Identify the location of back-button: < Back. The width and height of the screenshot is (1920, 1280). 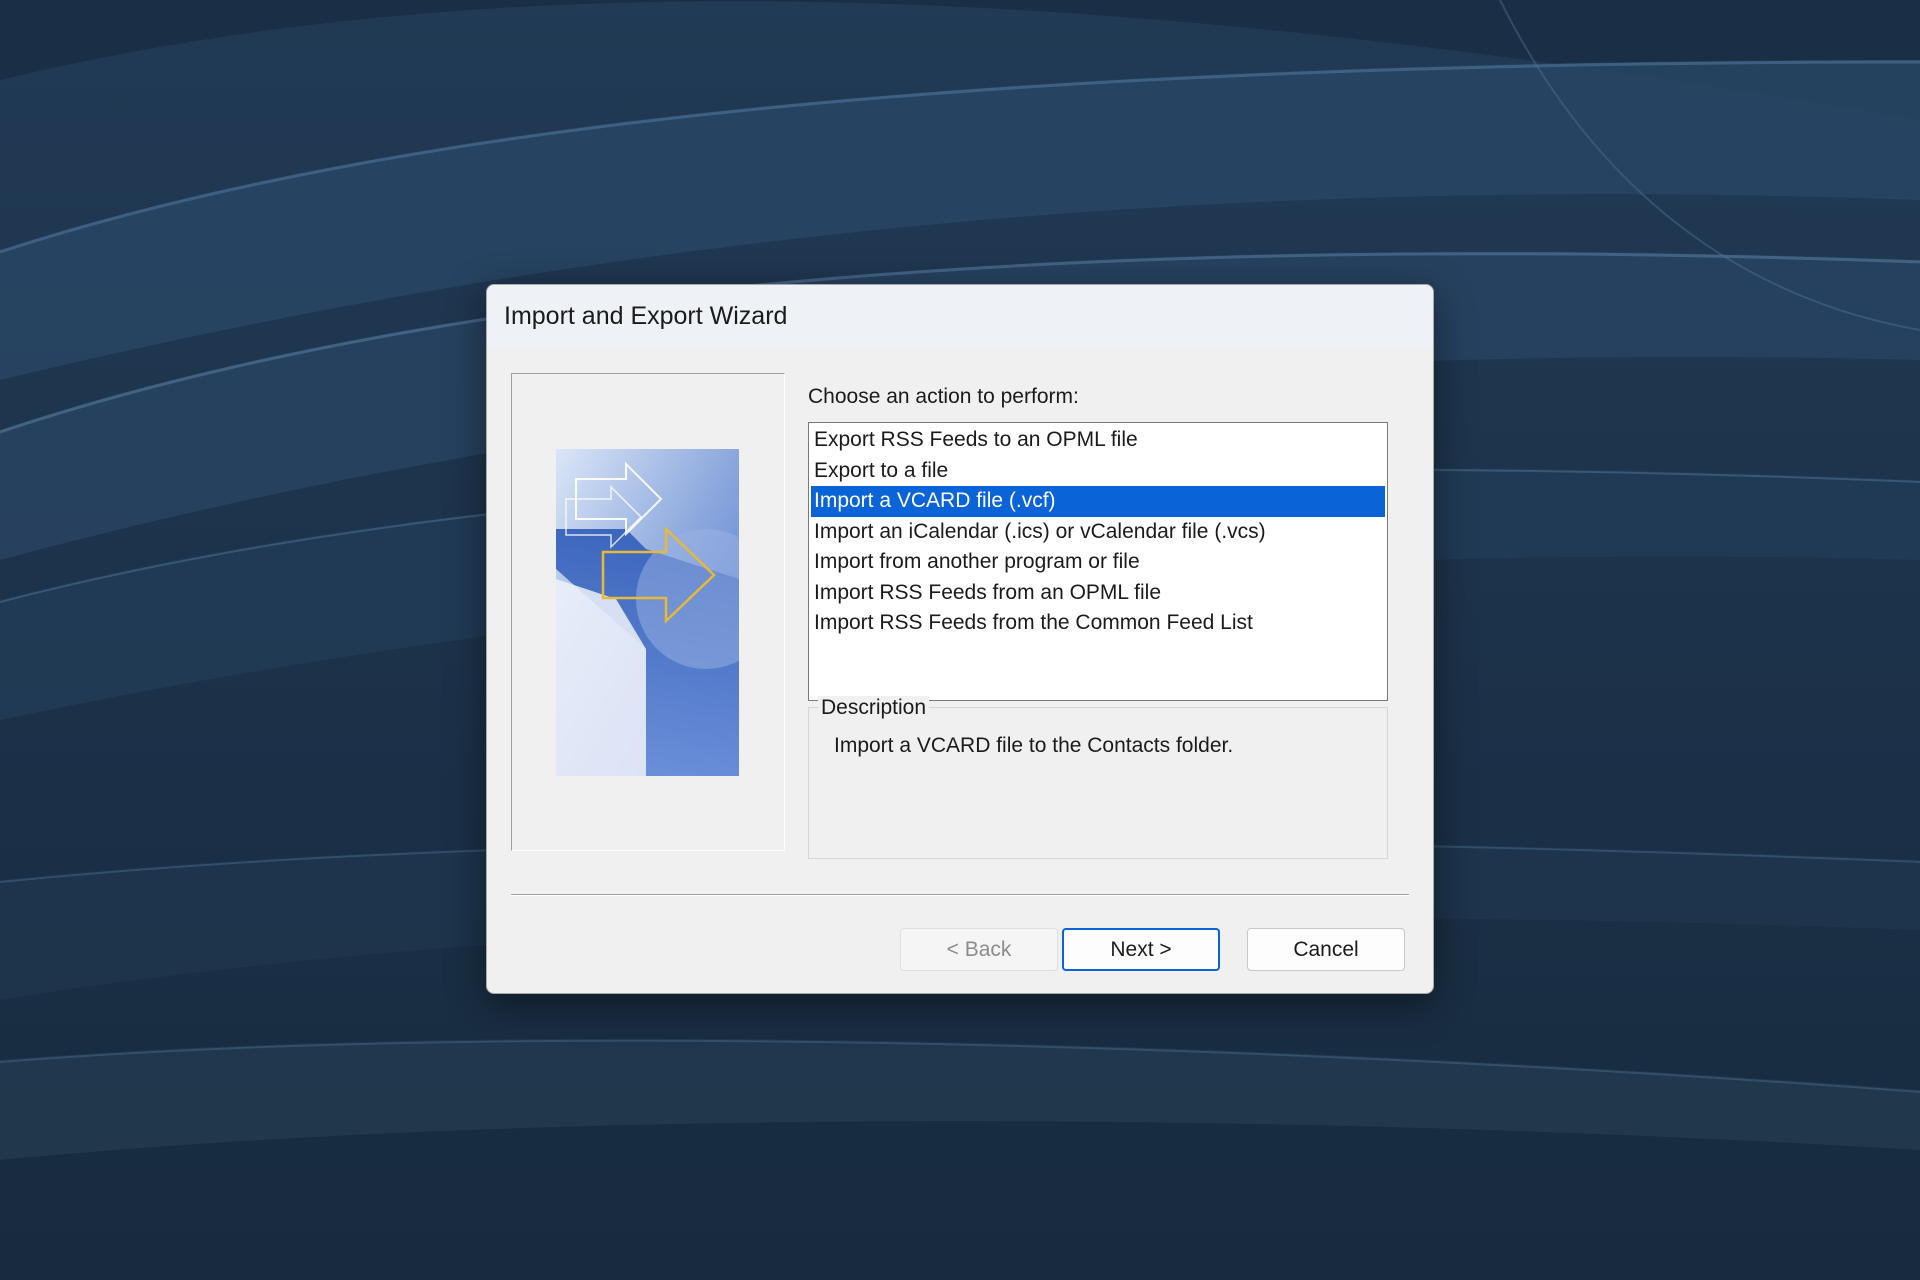
(979, 949).